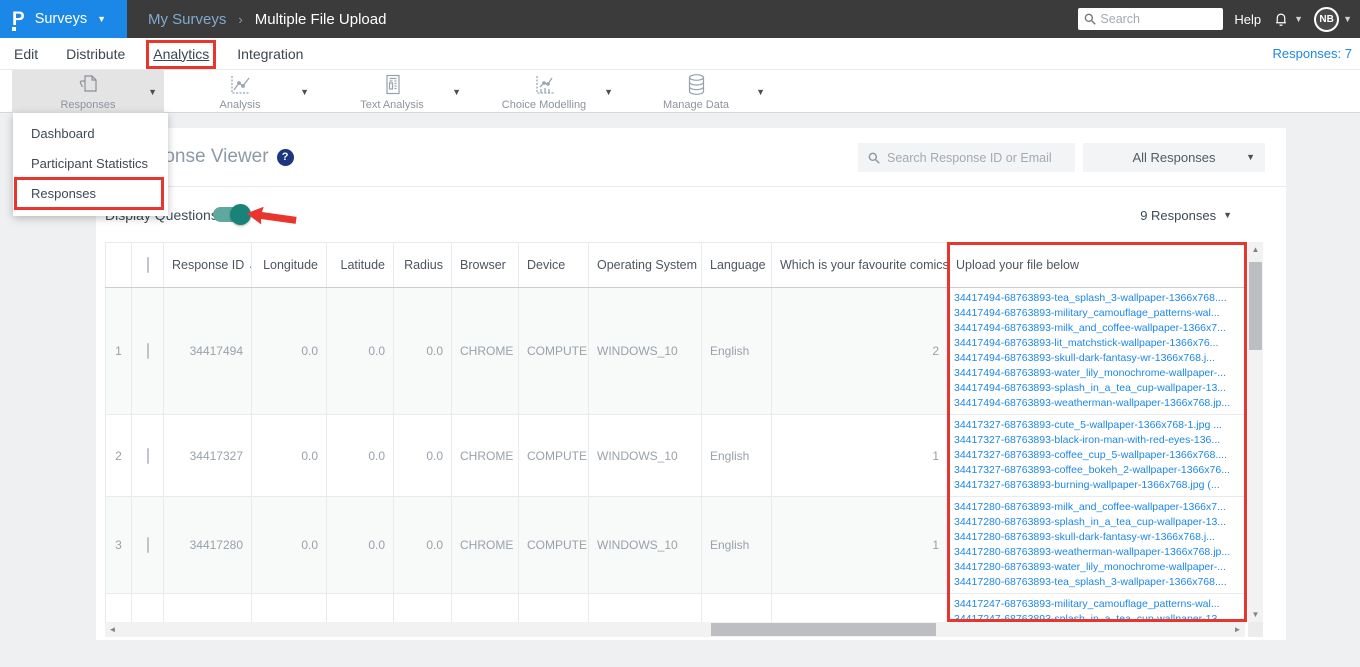  I want to click on column-header-device: Device, so click(553, 265).